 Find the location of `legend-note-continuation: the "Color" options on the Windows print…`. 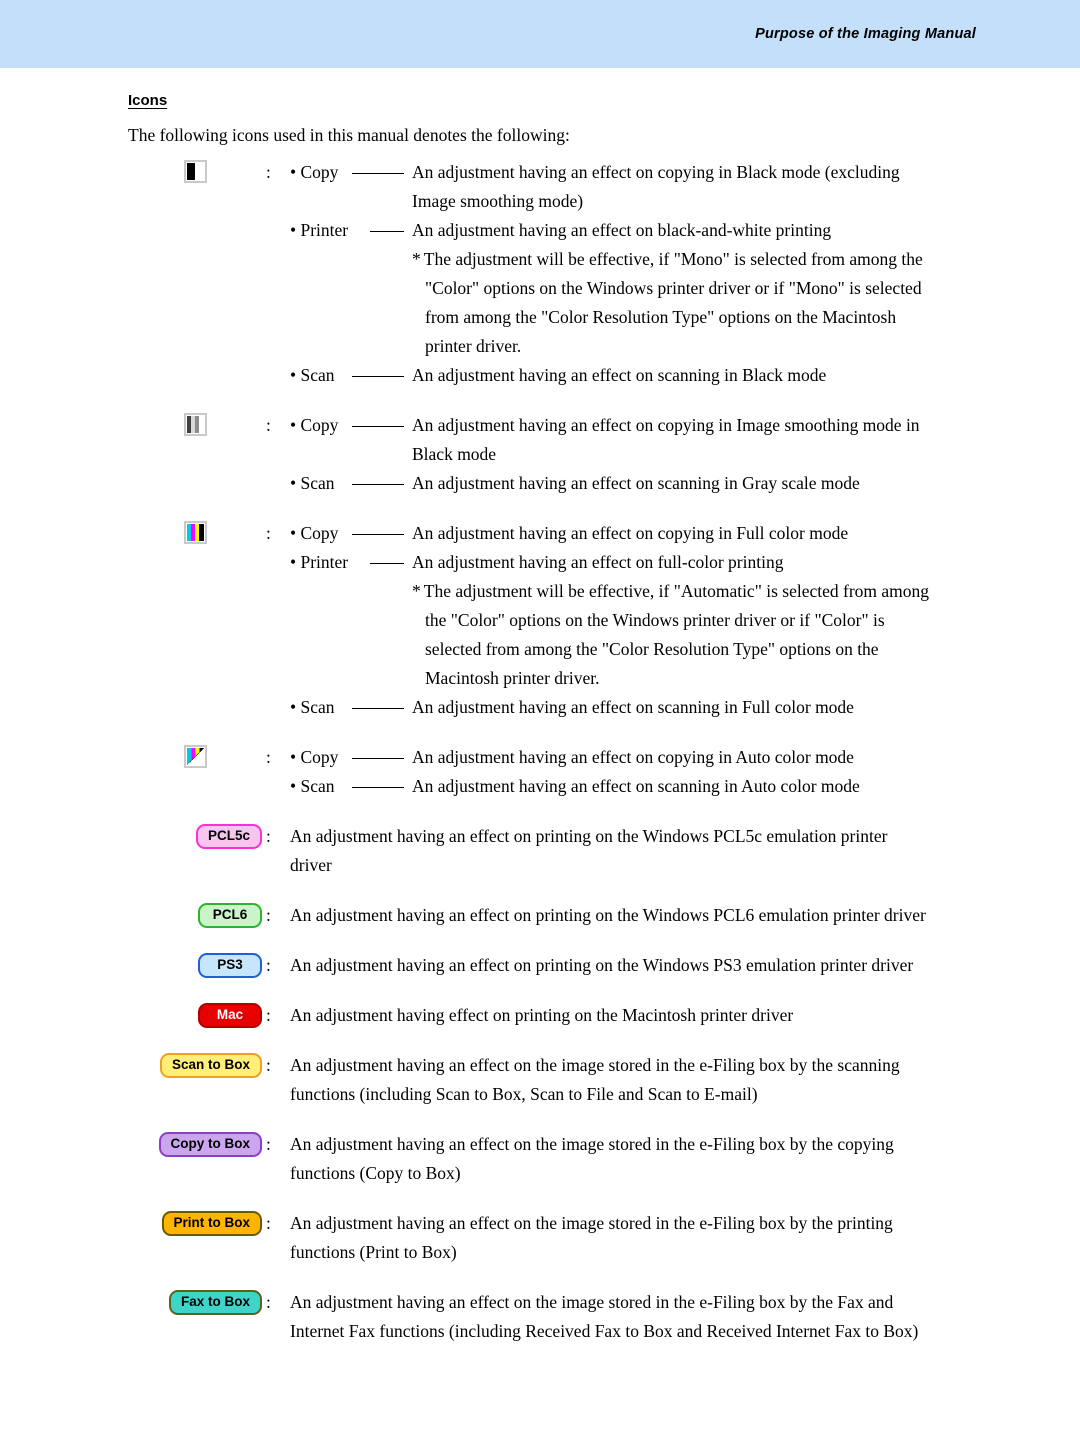

legend-note-continuation: the "Color" options on the Windows print… is located at coordinates (655, 620).